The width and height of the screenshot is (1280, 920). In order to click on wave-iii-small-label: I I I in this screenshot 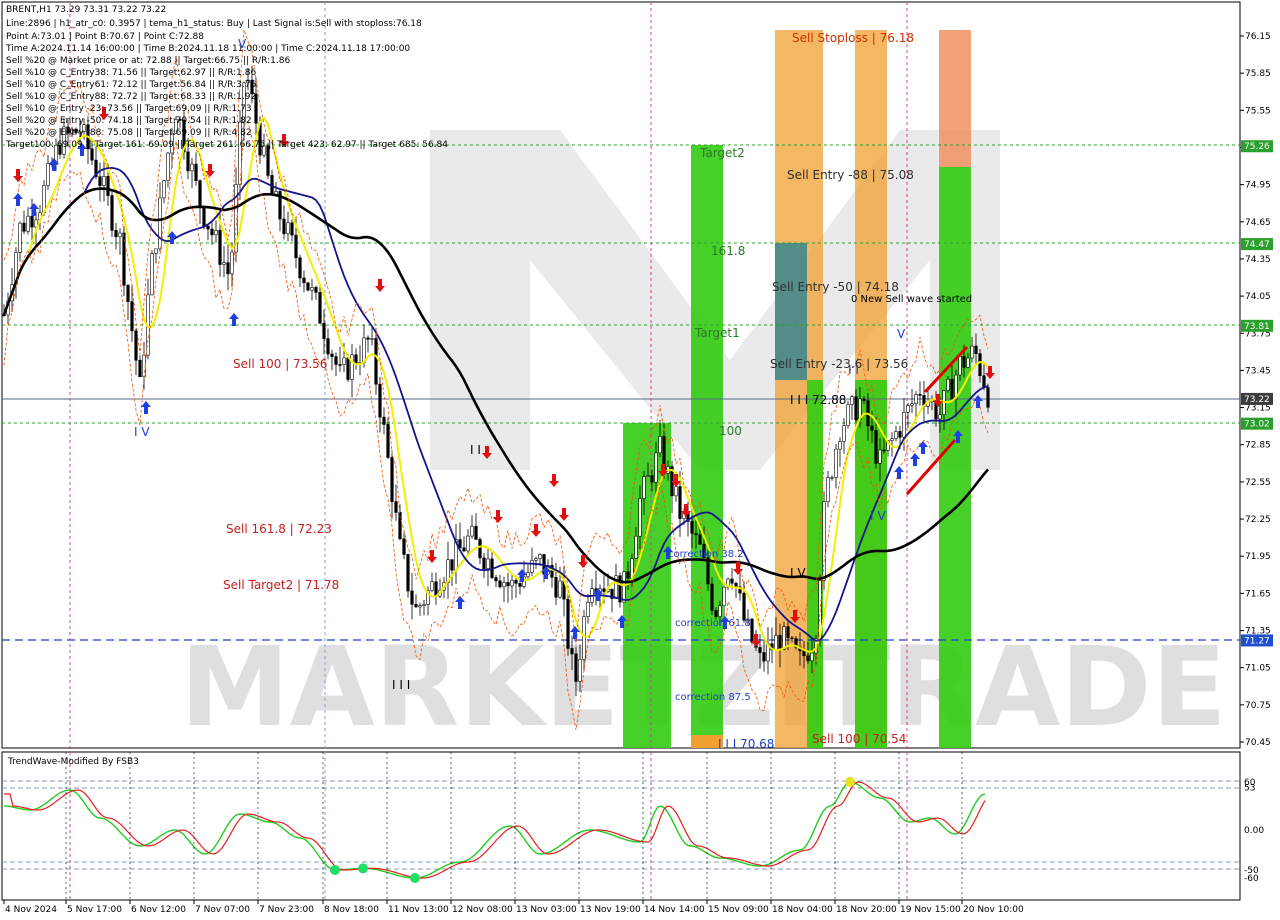, I will do `click(401, 685)`.